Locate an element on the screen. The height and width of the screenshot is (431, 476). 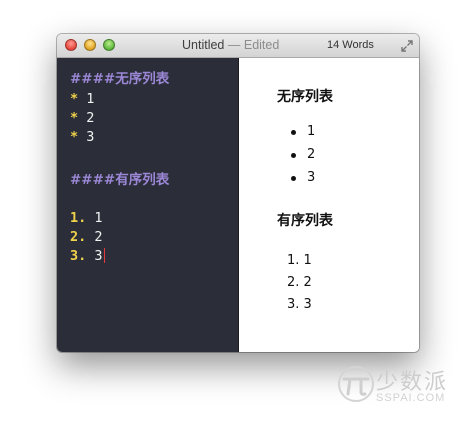
preview-heading-unordered: 无序列表 is located at coordinates (305, 97).